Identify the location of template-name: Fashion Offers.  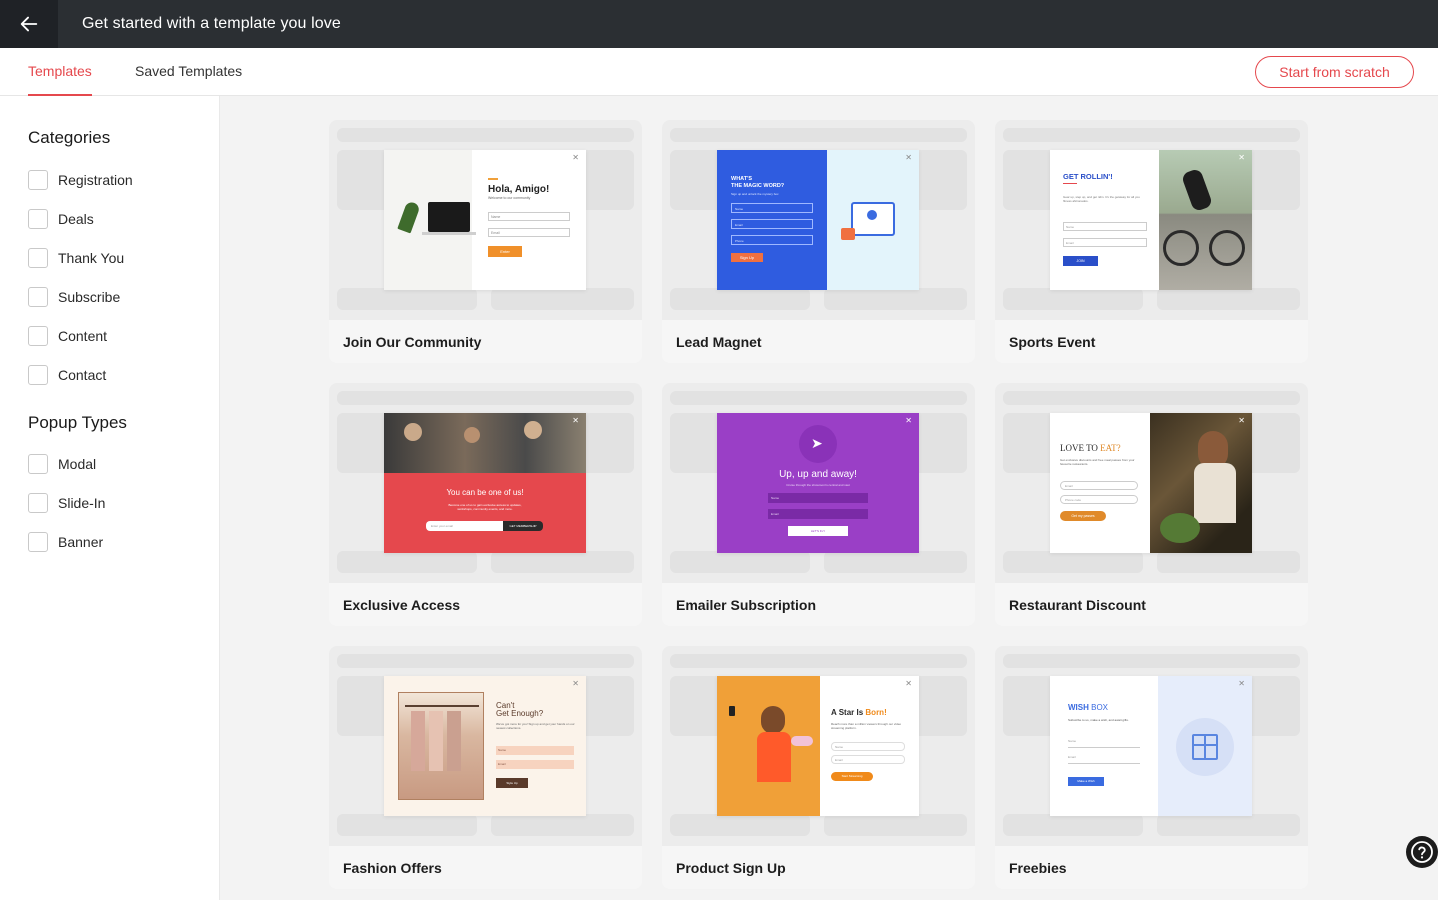
(392, 868).